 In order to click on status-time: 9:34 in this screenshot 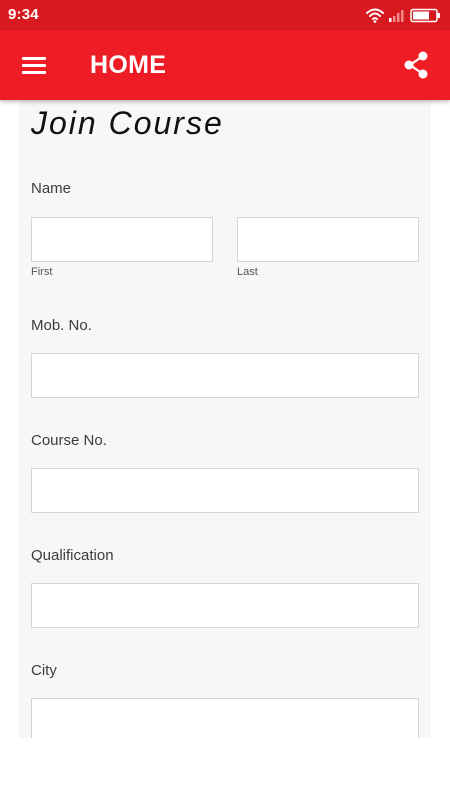, I will do `click(23, 14)`.